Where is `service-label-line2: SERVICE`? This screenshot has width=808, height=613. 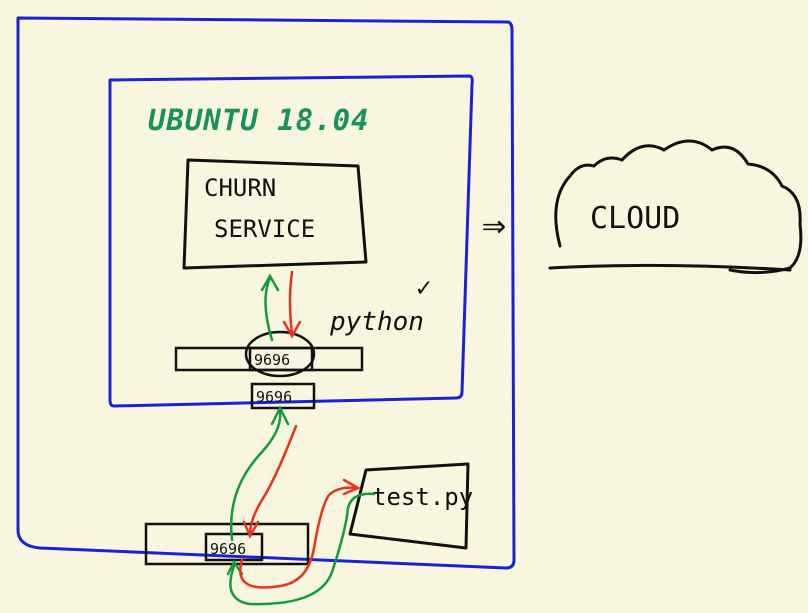 service-label-line2: SERVICE is located at coordinates (264, 229).